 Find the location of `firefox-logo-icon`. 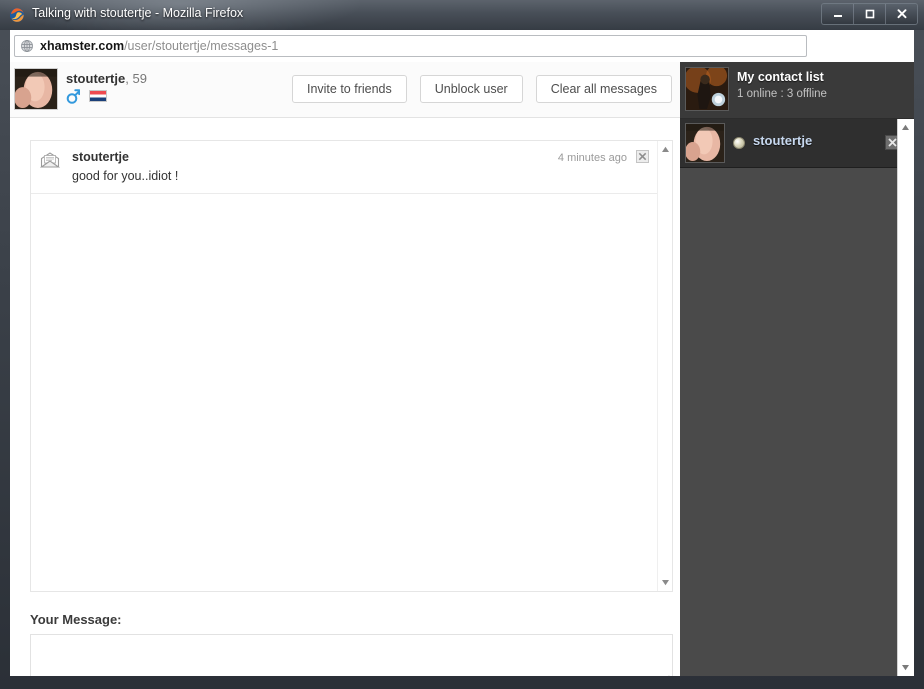

firefox-logo-icon is located at coordinates (17, 15).